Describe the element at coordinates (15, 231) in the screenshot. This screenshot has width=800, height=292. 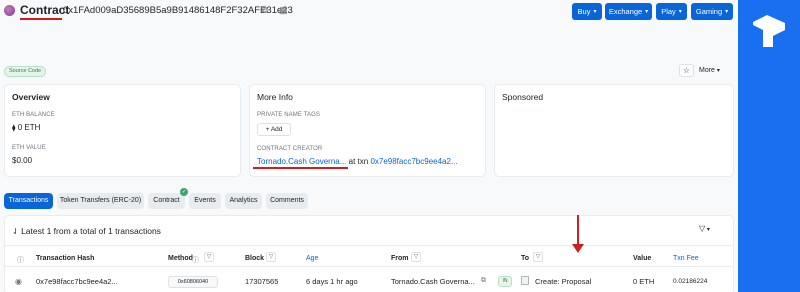
I see `sort-icon: ⇃` at that location.